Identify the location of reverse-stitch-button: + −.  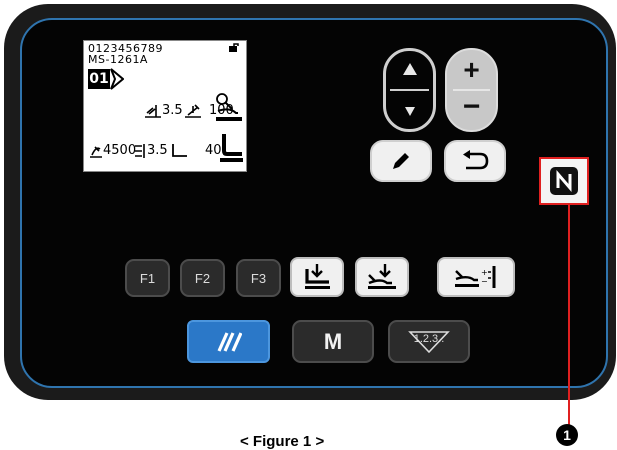
(476, 277).